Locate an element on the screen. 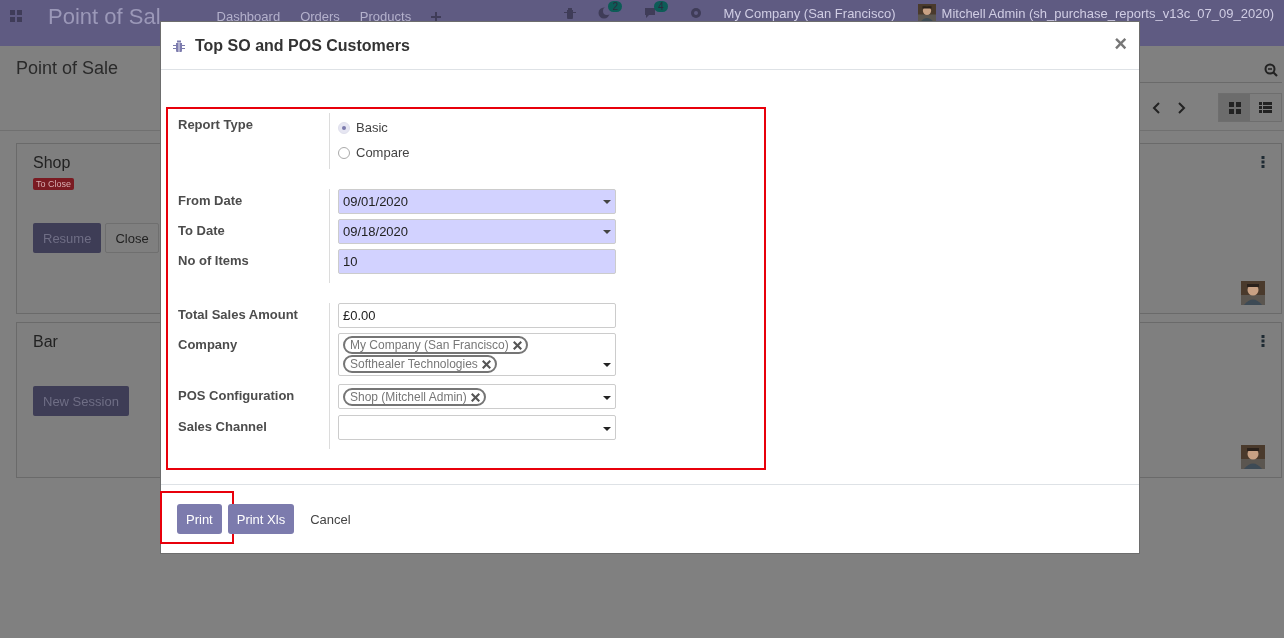 This screenshot has width=1284, height=638. card-title: Shop is located at coordinates (52, 163).